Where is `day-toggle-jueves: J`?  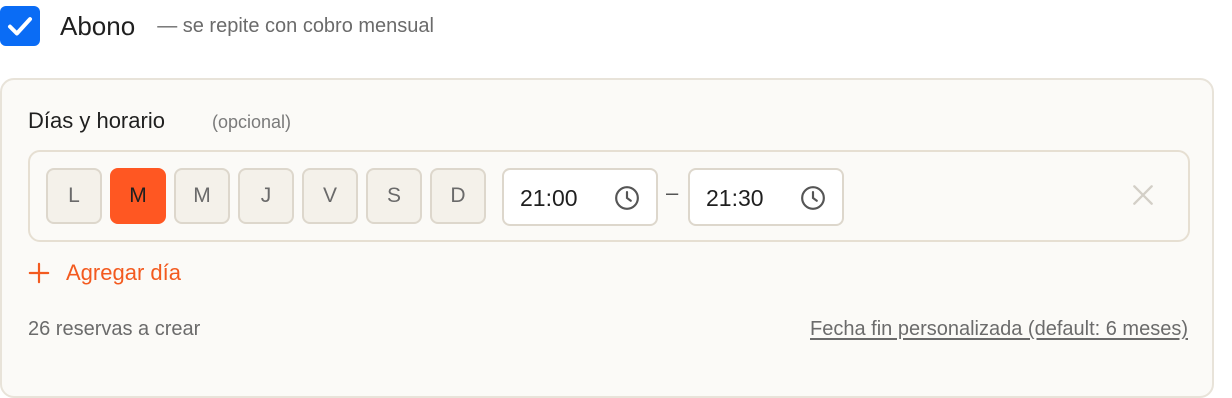 day-toggle-jueves: J is located at coordinates (266, 196).